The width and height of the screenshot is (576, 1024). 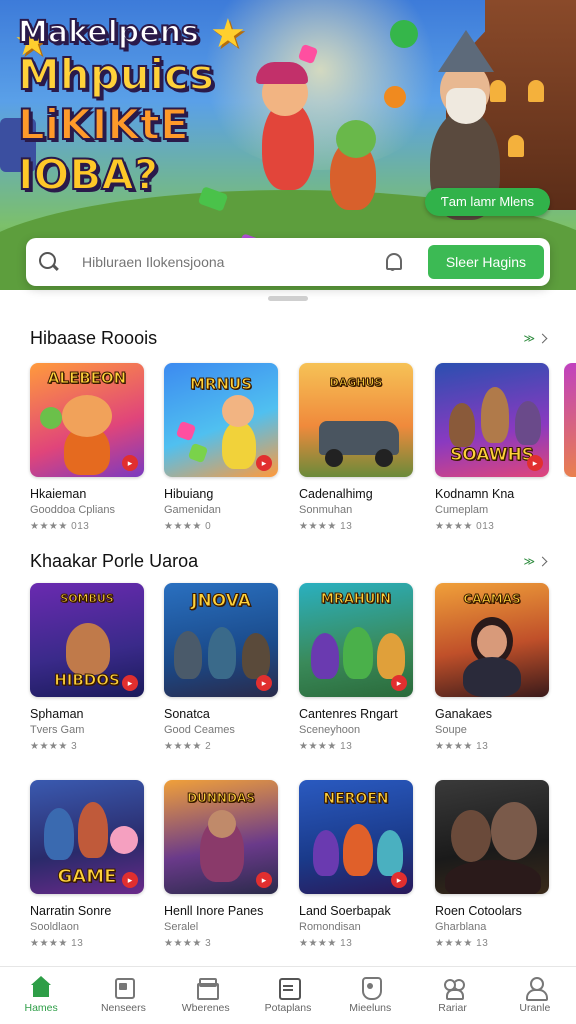 What do you see at coordinates (475, 494) in the screenshot?
I see `game-name: Kodnamn Kna` at bounding box center [475, 494].